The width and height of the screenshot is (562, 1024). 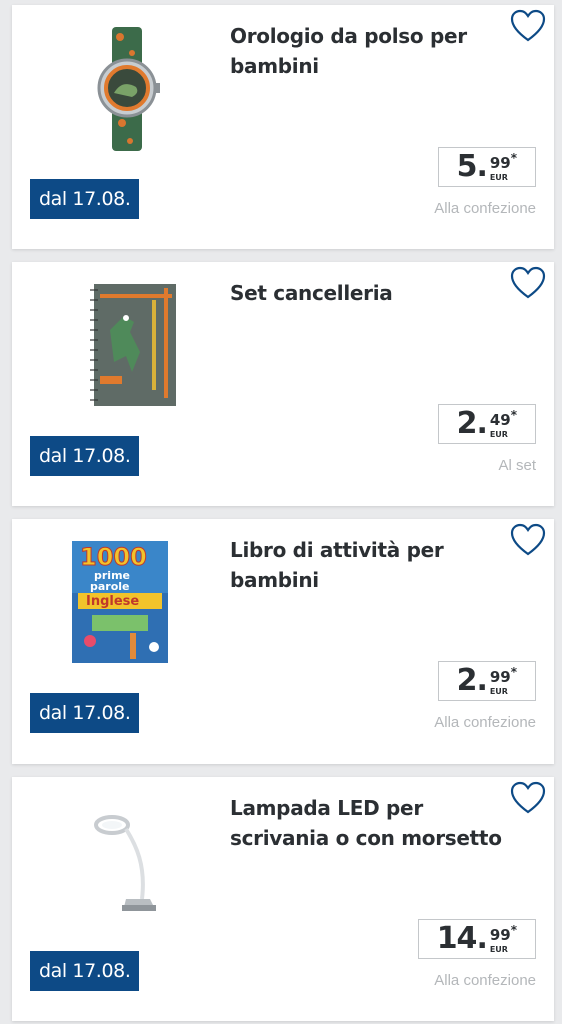 I want to click on product-title: Libro di attività per bambini, so click(x=370, y=565).